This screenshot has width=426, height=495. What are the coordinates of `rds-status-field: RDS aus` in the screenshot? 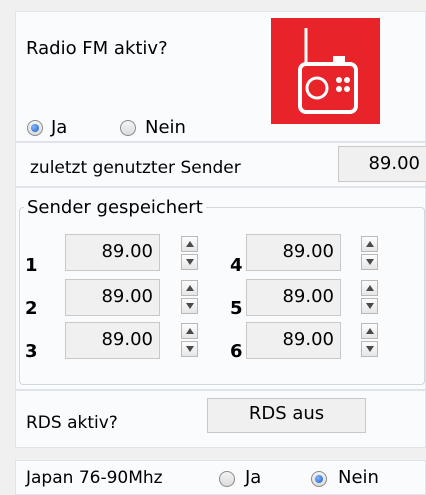 It's located at (286, 415).